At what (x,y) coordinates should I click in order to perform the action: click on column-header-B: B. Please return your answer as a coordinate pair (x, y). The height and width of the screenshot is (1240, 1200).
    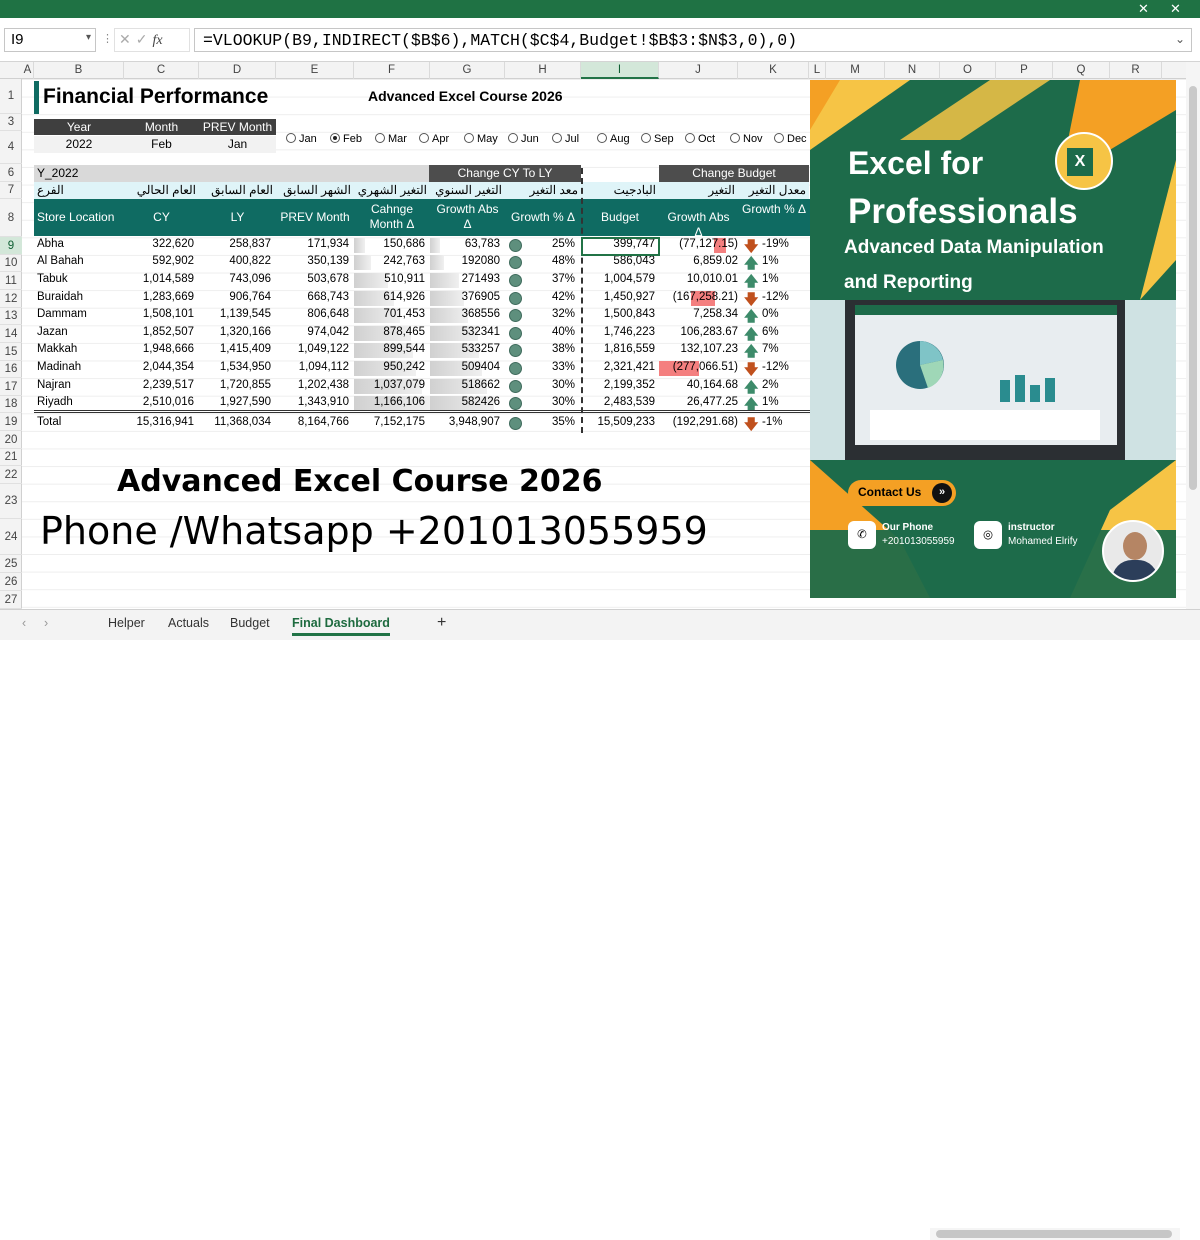
    Looking at the image, I should click on (79, 70).